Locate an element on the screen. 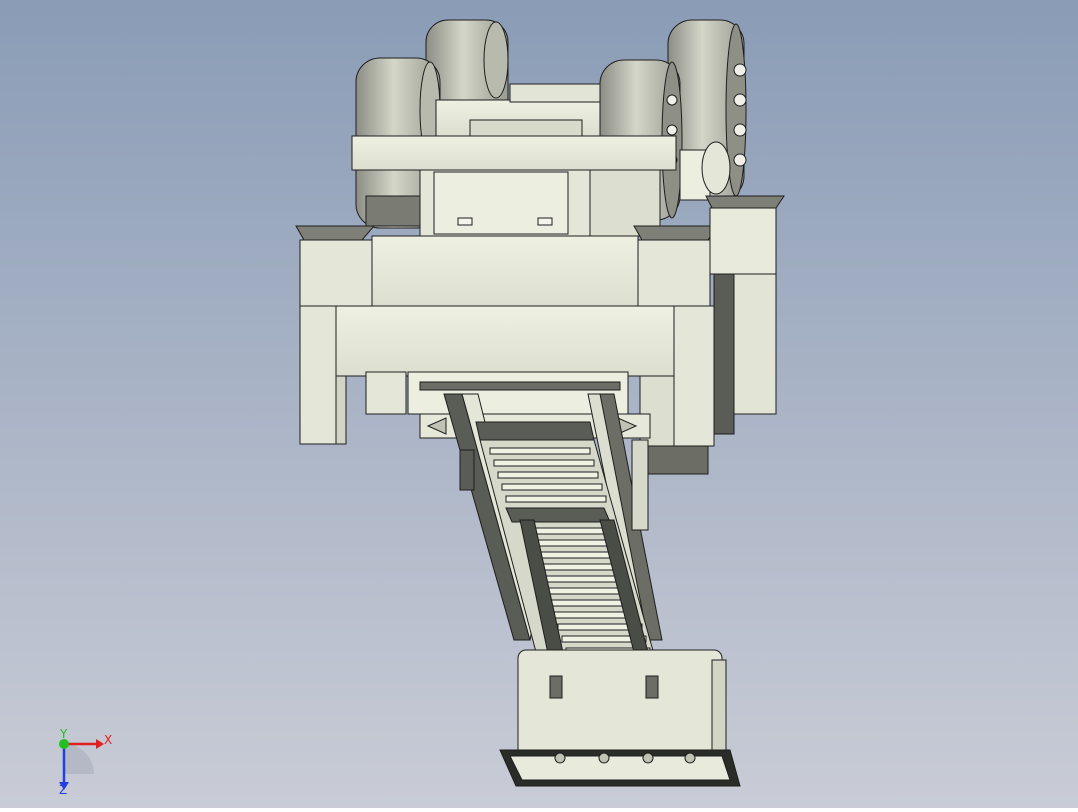  bucket is located at coordinates (620, 718).